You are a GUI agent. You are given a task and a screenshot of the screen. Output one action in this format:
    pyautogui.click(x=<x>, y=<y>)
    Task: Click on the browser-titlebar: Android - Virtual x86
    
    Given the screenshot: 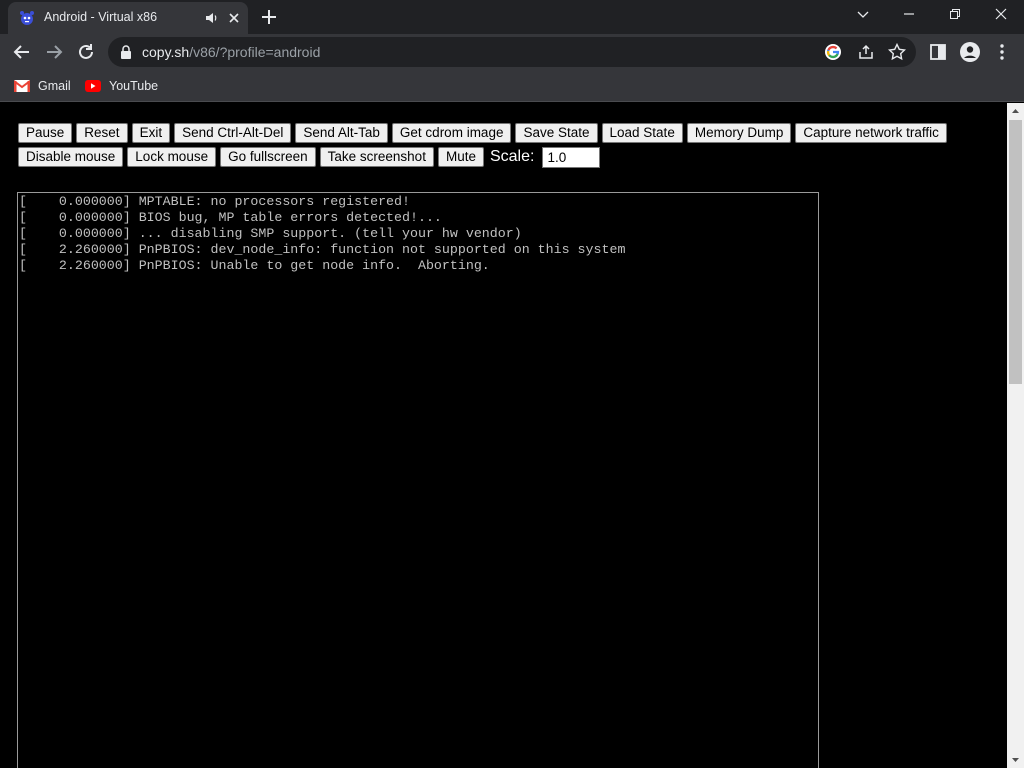 What is the action you would take?
    pyautogui.click(x=512, y=17)
    